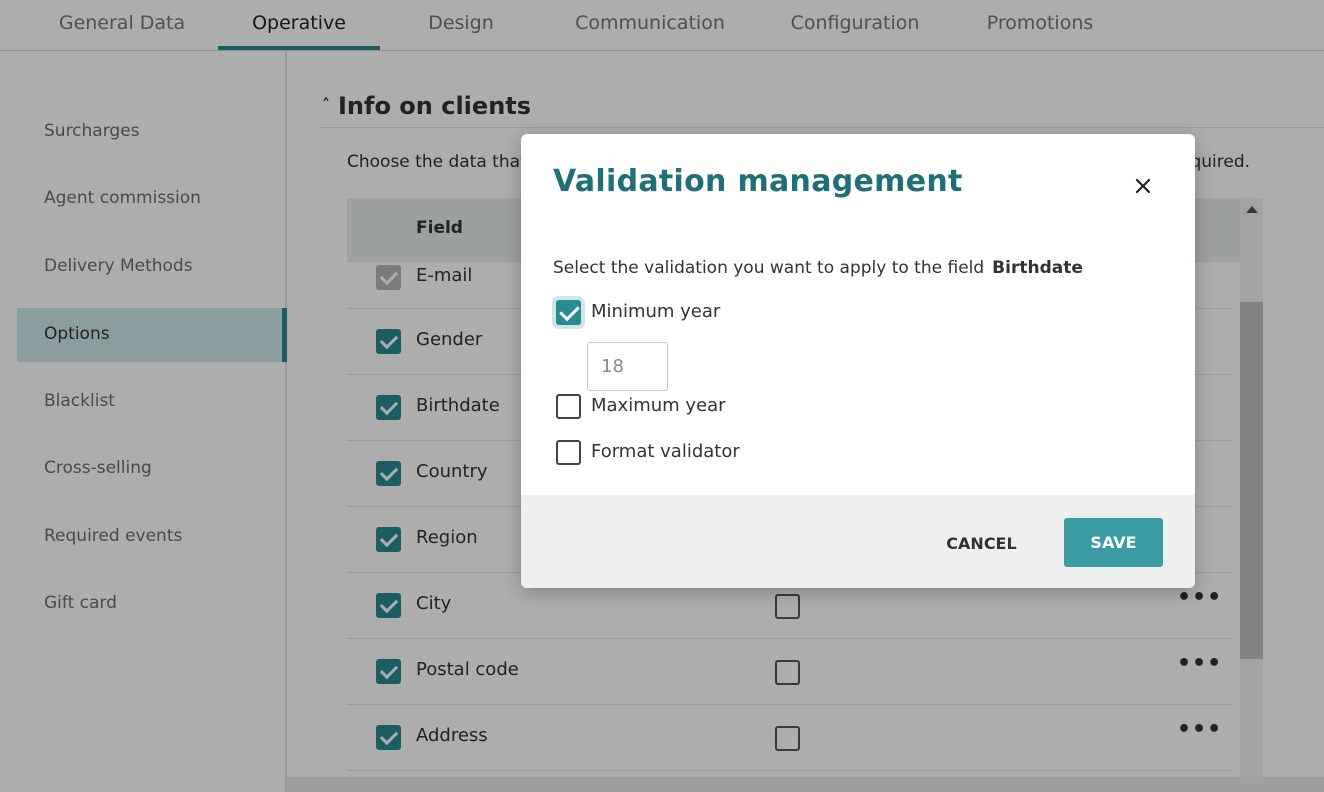  I want to click on minimum-year-checkbox, so click(568, 312).